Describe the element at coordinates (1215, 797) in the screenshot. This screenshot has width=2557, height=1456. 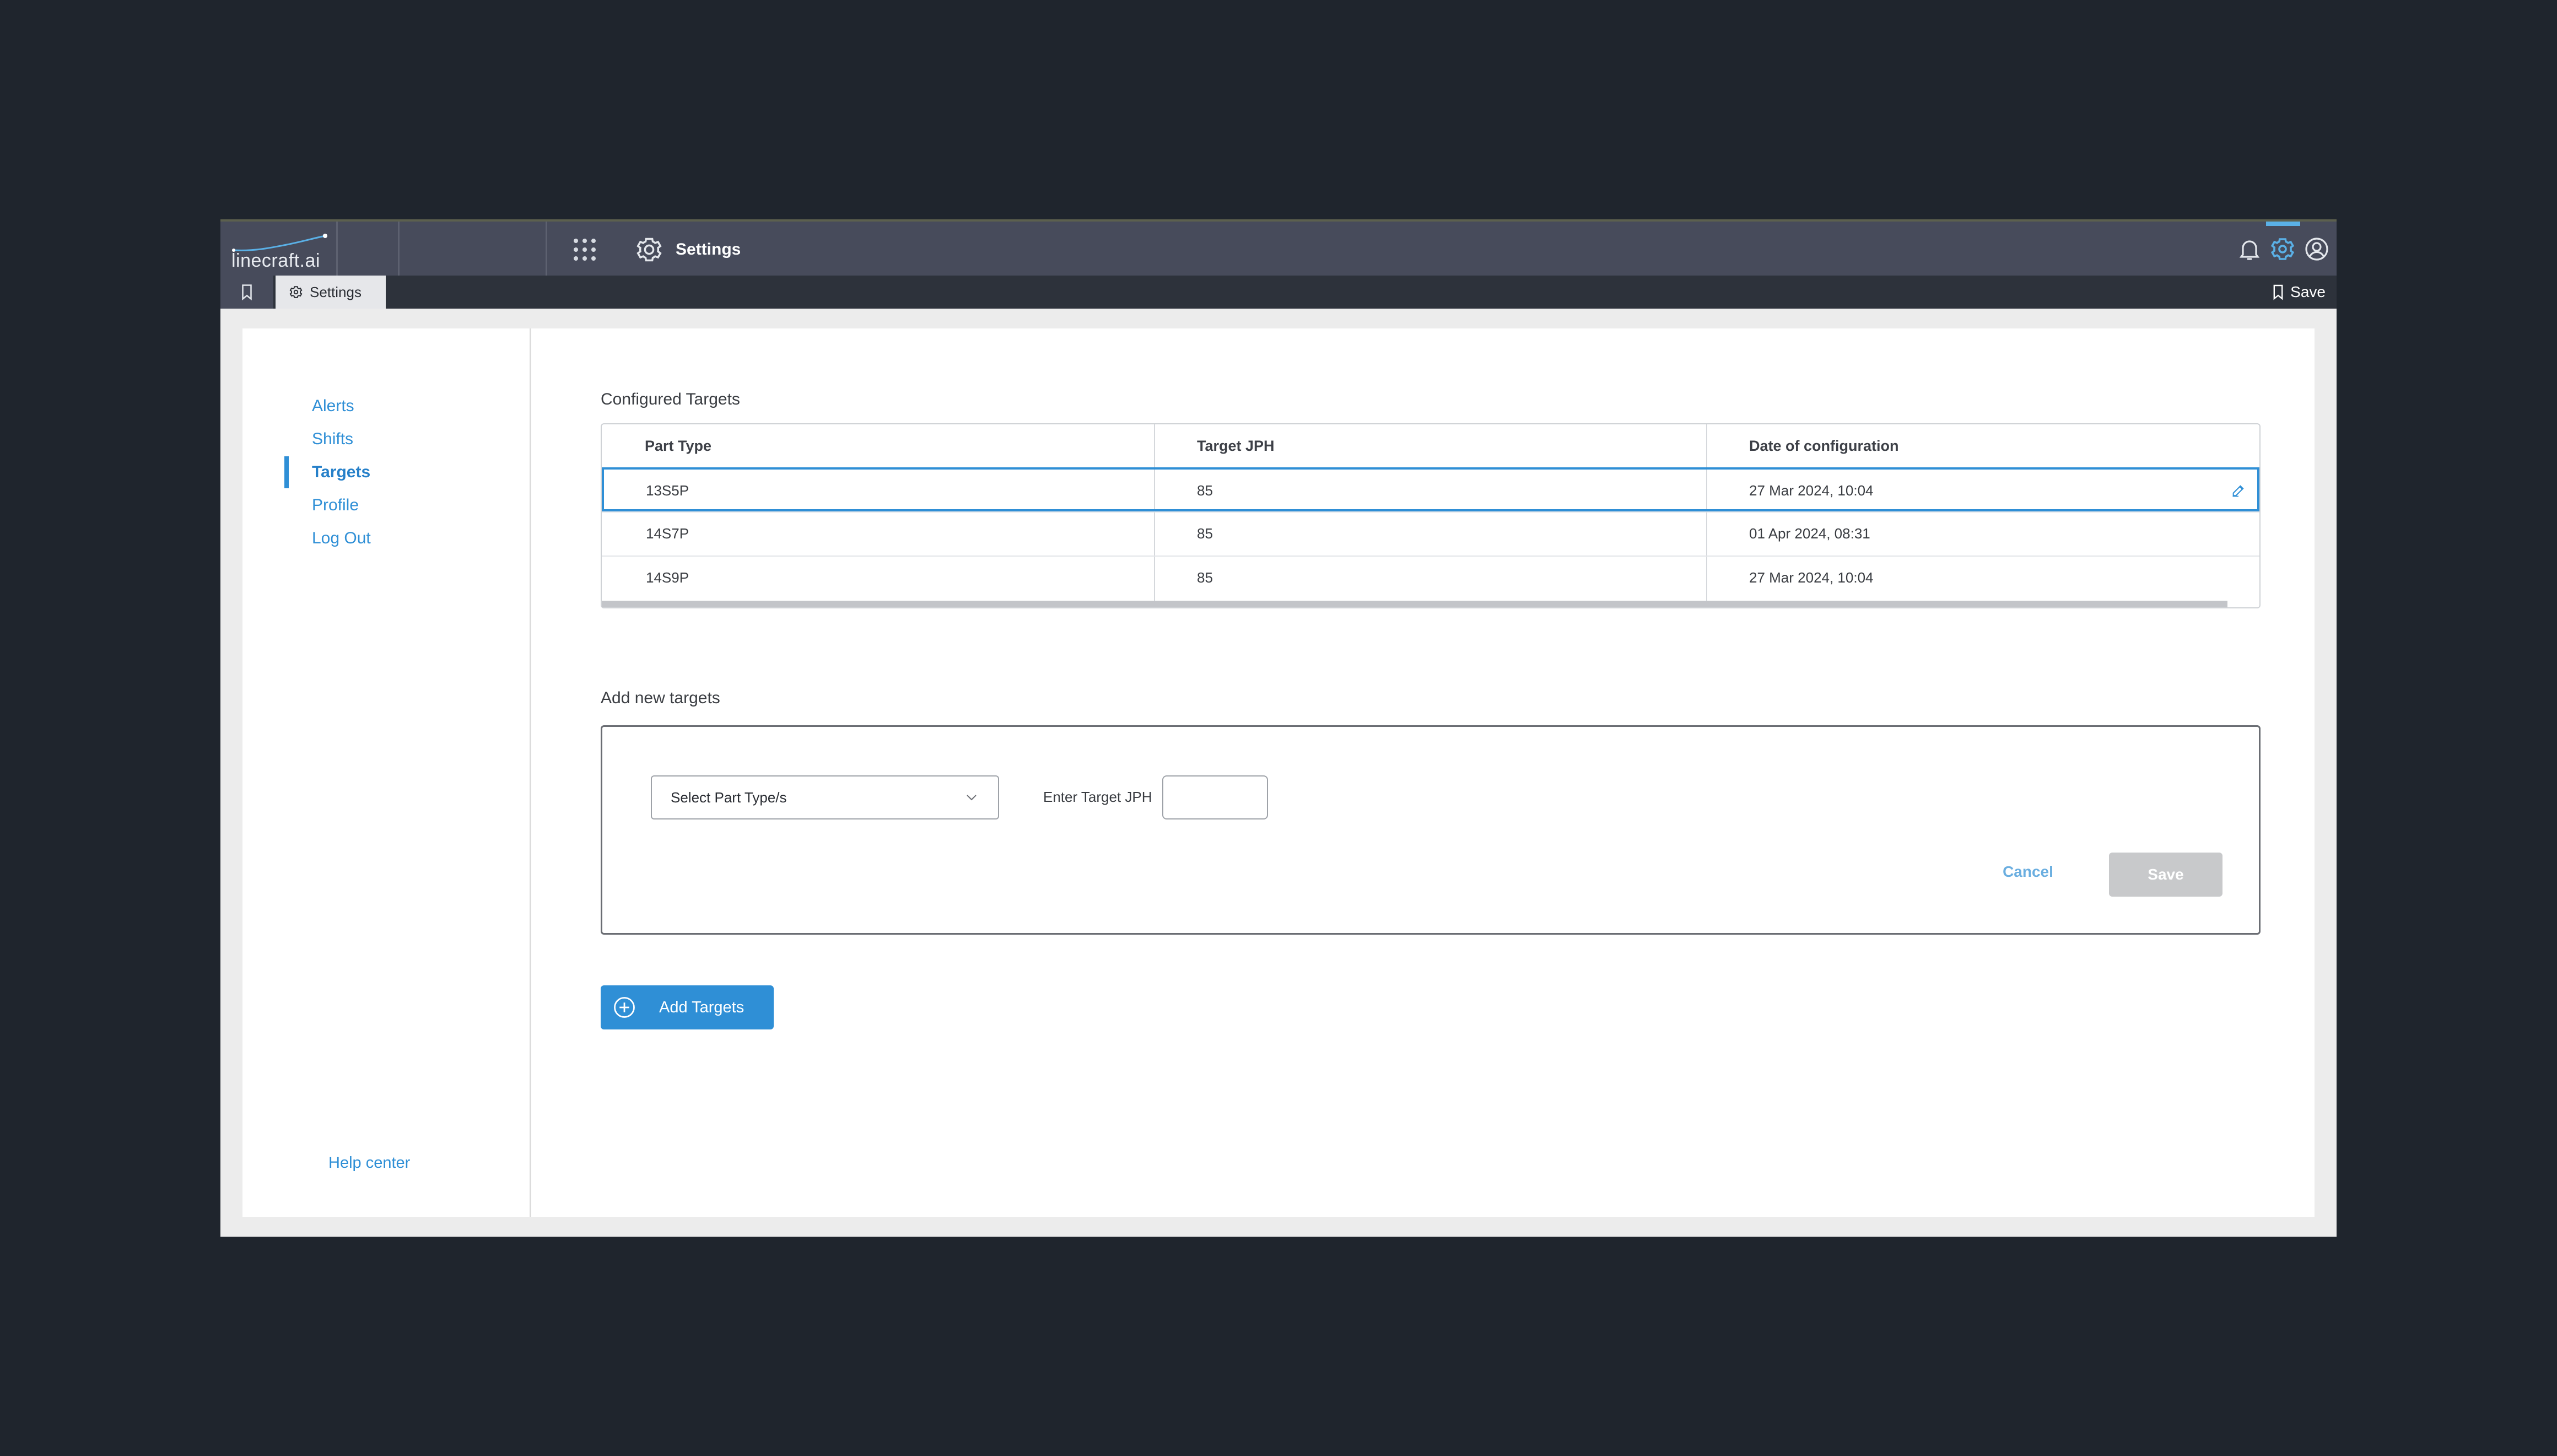
I see `target-jph-input` at that location.